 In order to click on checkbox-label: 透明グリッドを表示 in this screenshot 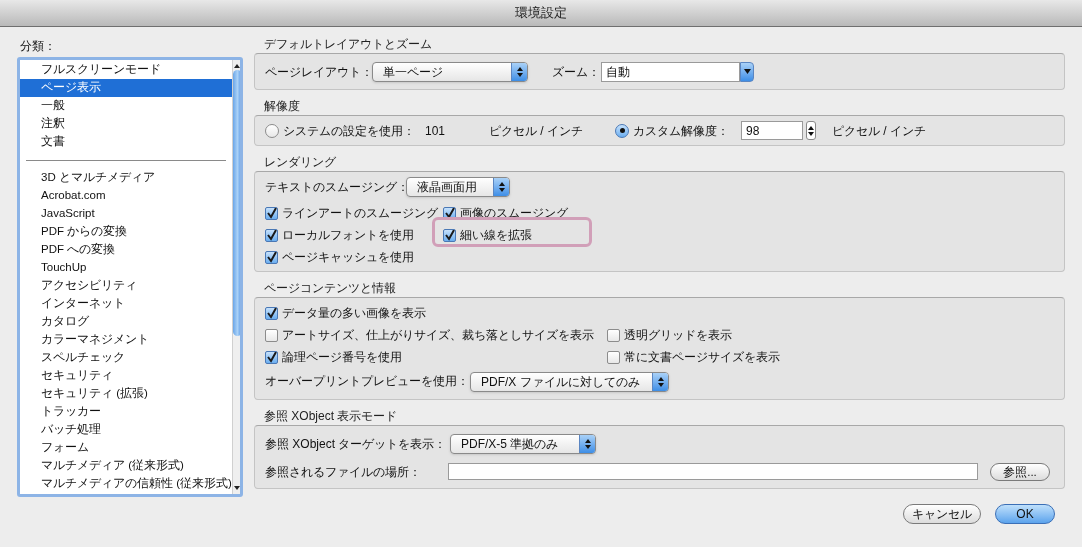, I will do `click(678, 335)`.